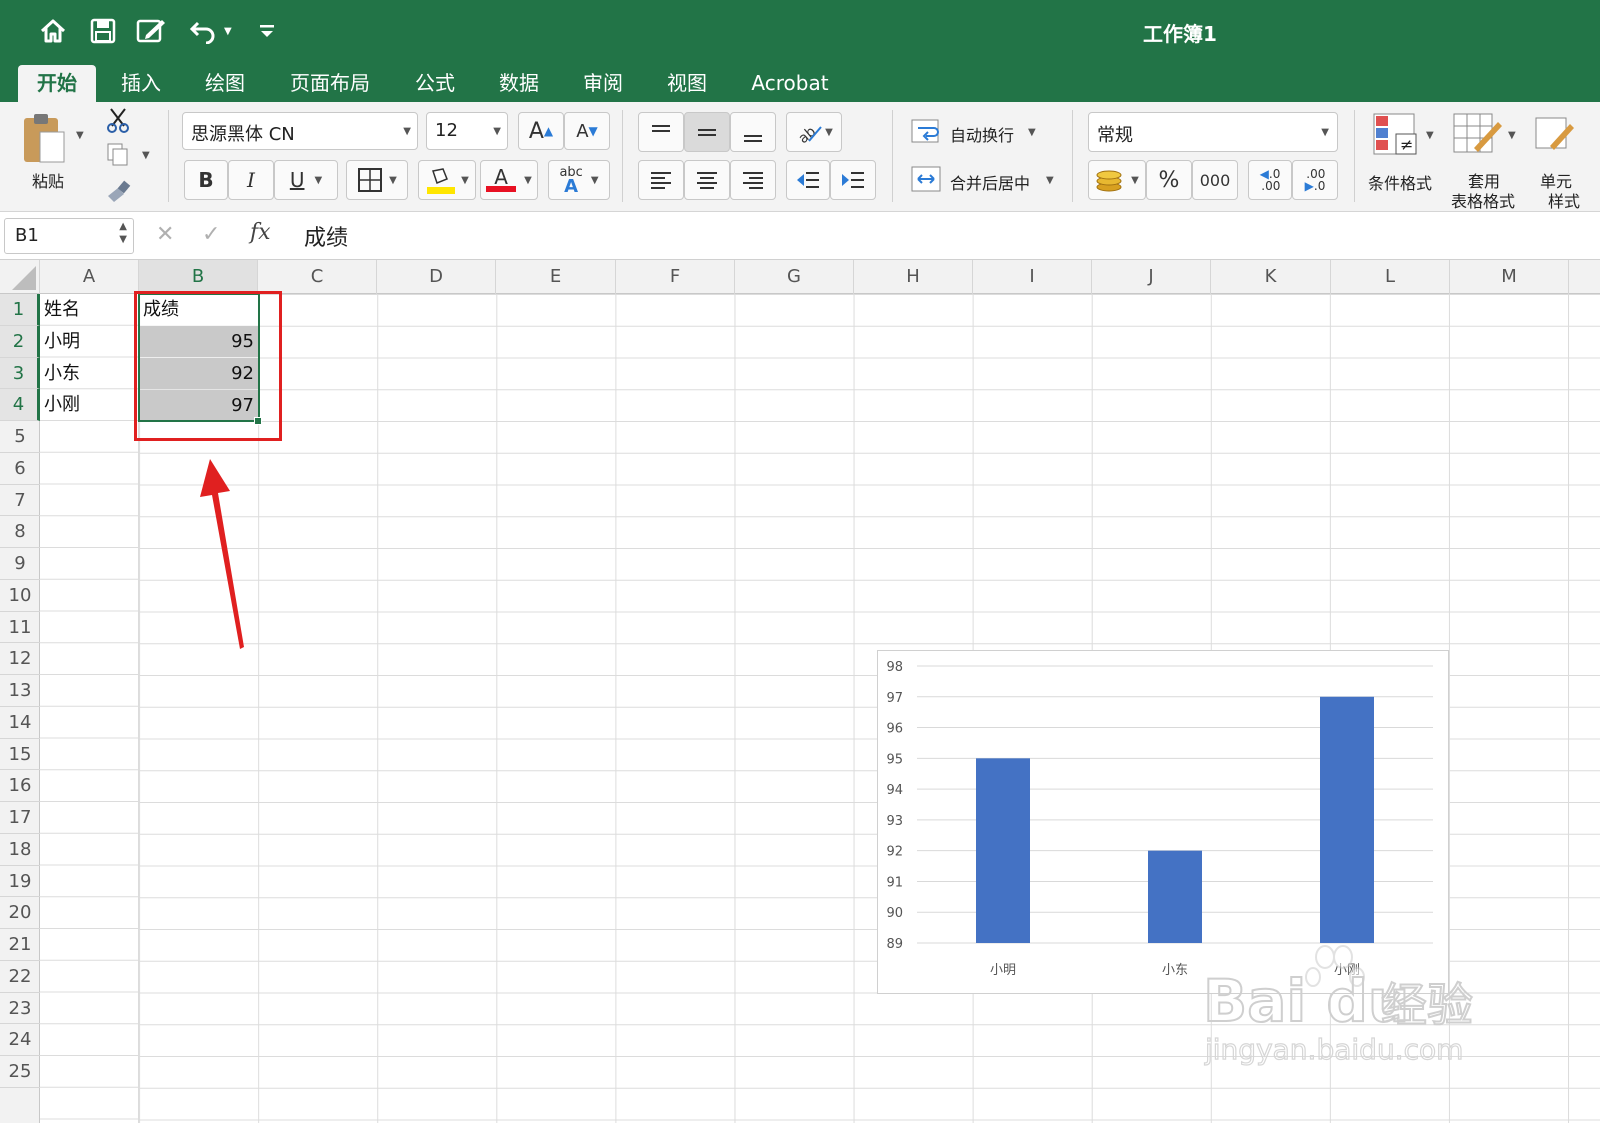 The height and width of the screenshot is (1123, 1600). Describe the element at coordinates (603, 83) in the screenshot. I see `tab-review: 审阅` at that location.